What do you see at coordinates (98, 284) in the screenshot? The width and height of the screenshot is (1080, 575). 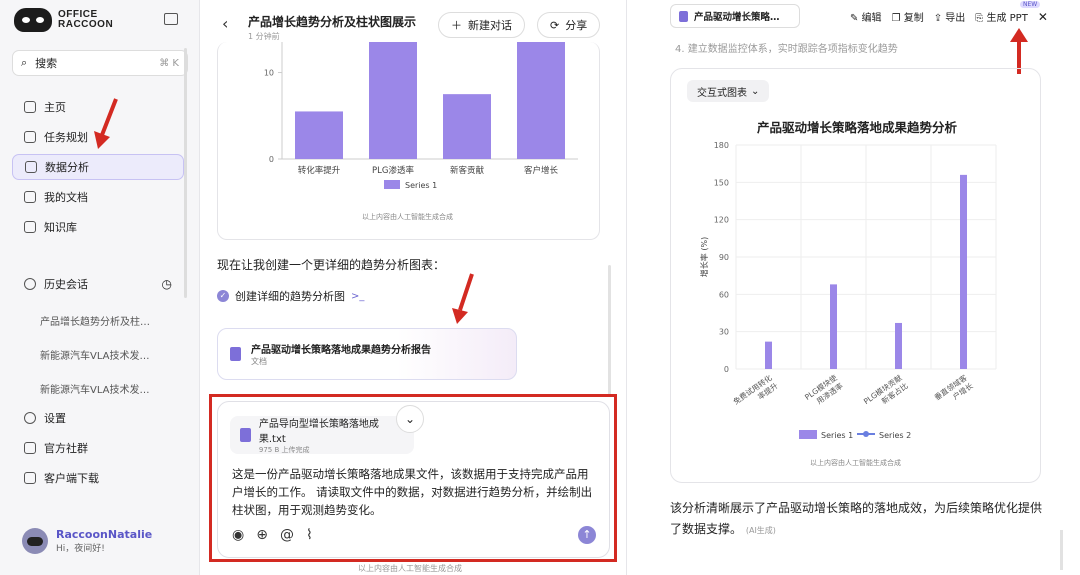 I see `history-header: 历史会话 ◷` at bounding box center [98, 284].